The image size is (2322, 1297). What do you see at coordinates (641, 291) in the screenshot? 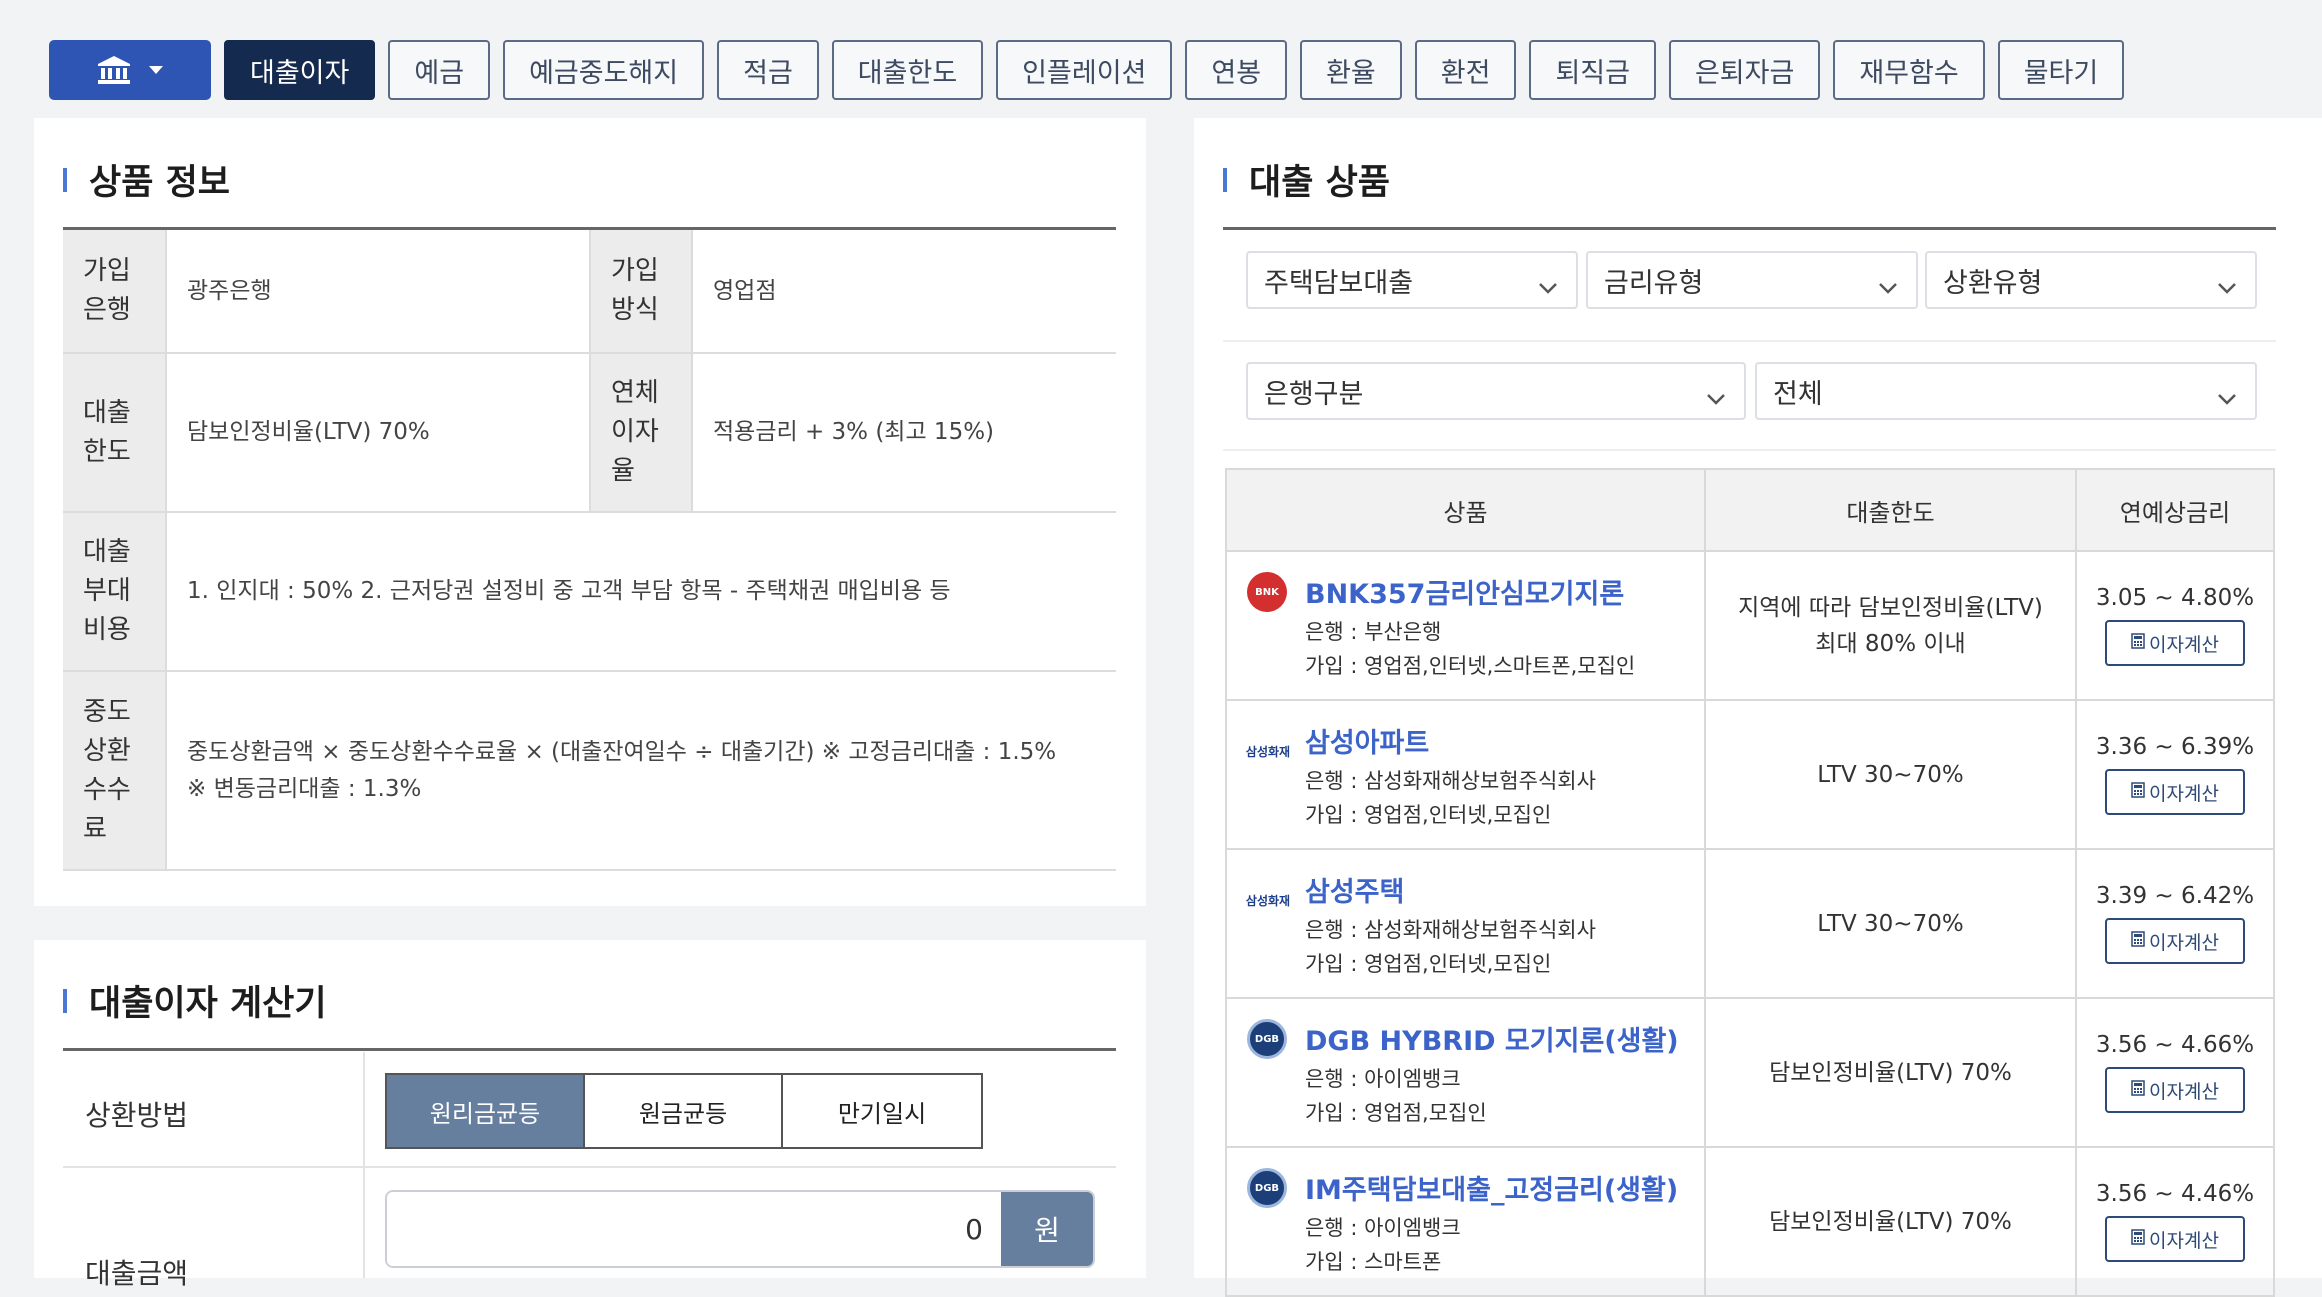
I see `info-label: 가입 방식` at bounding box center [641, 291].